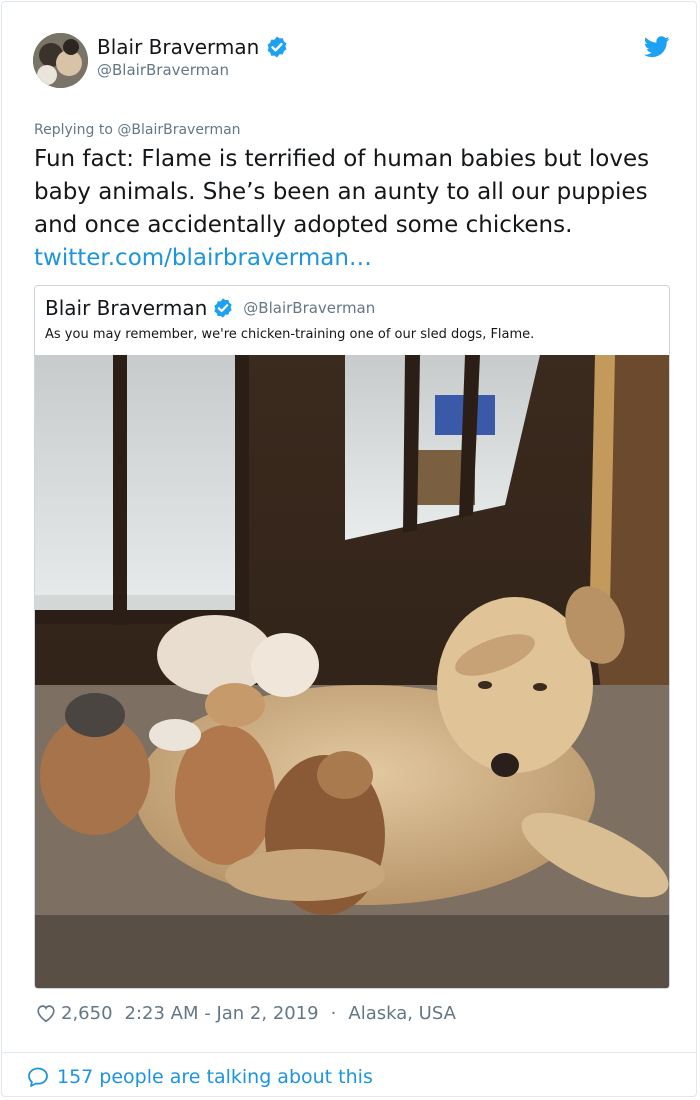  Describe the element at coordinates (163, 70) in the screenshot. I see `author-handle: @BlairBraverman` at that location.